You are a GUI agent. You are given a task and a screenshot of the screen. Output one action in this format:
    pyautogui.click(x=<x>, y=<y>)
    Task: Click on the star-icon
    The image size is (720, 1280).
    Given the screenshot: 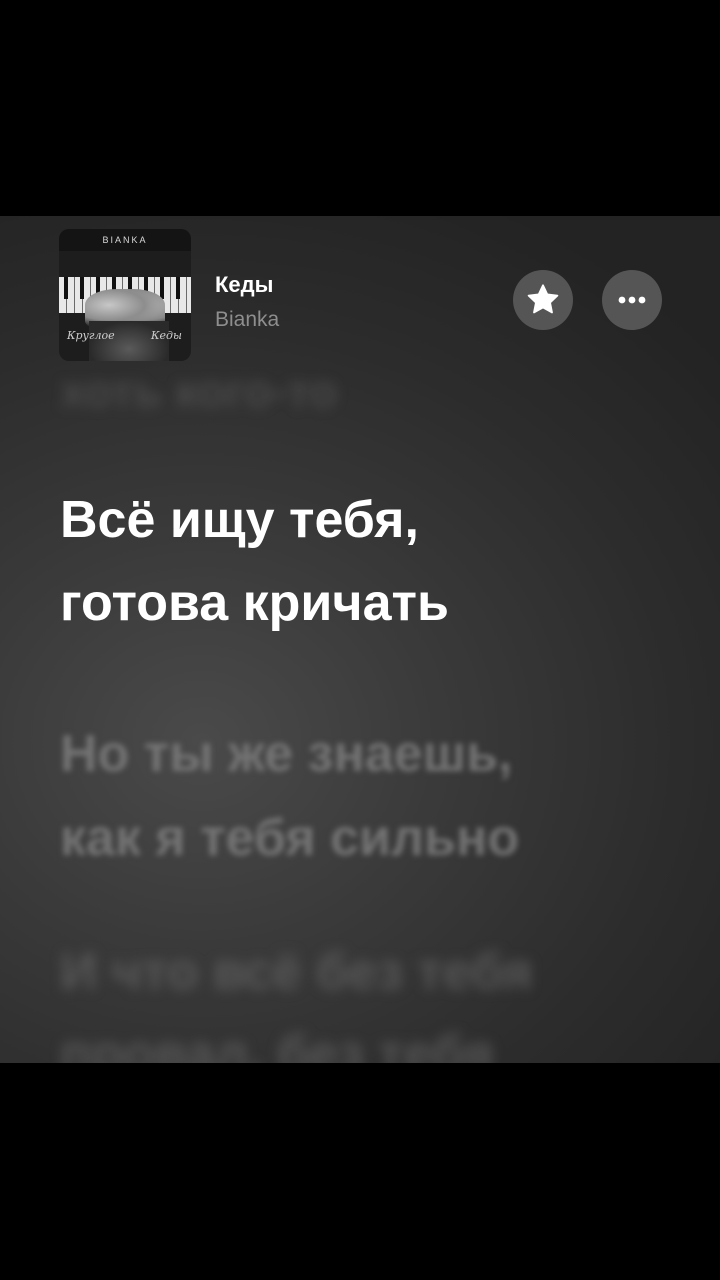 What is the action you would take?
    pyautogui.click(x=543, y=299)
    